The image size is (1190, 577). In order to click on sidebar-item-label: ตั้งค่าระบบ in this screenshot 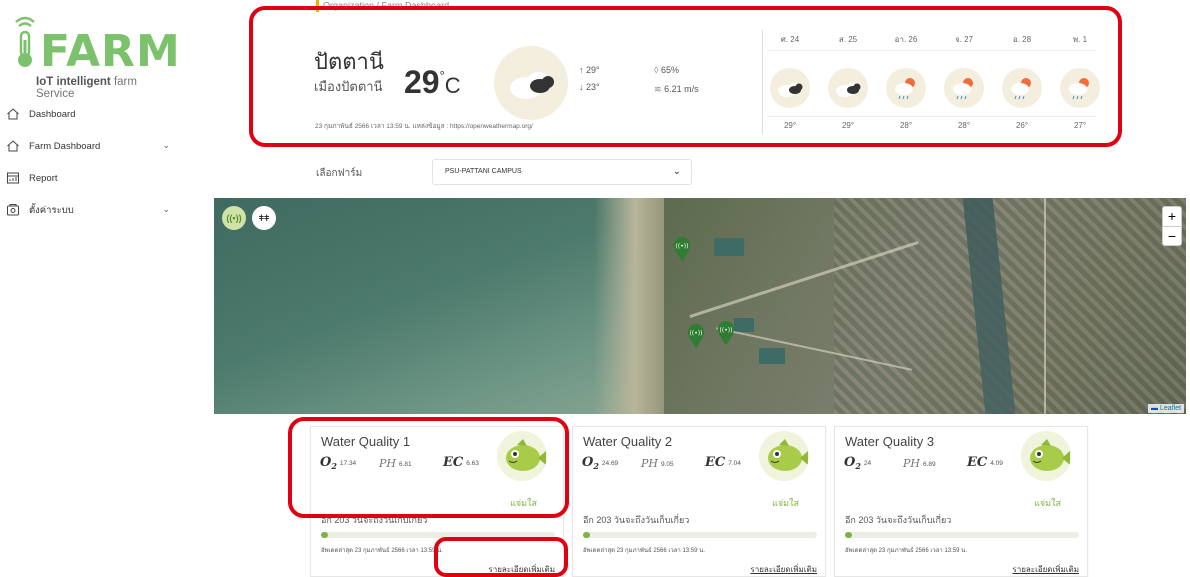, I will do `click(51, 210)`.